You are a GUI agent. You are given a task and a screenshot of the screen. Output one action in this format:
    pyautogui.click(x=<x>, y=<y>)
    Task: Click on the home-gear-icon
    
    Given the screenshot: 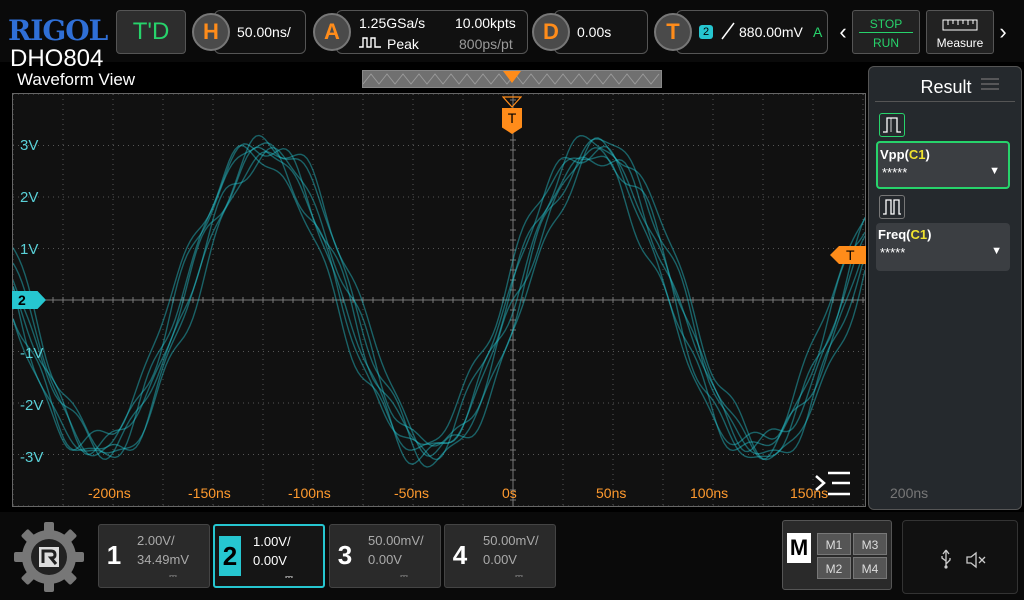 What is the action you would take?
    pyautogui.click(x=49, y=557)
    